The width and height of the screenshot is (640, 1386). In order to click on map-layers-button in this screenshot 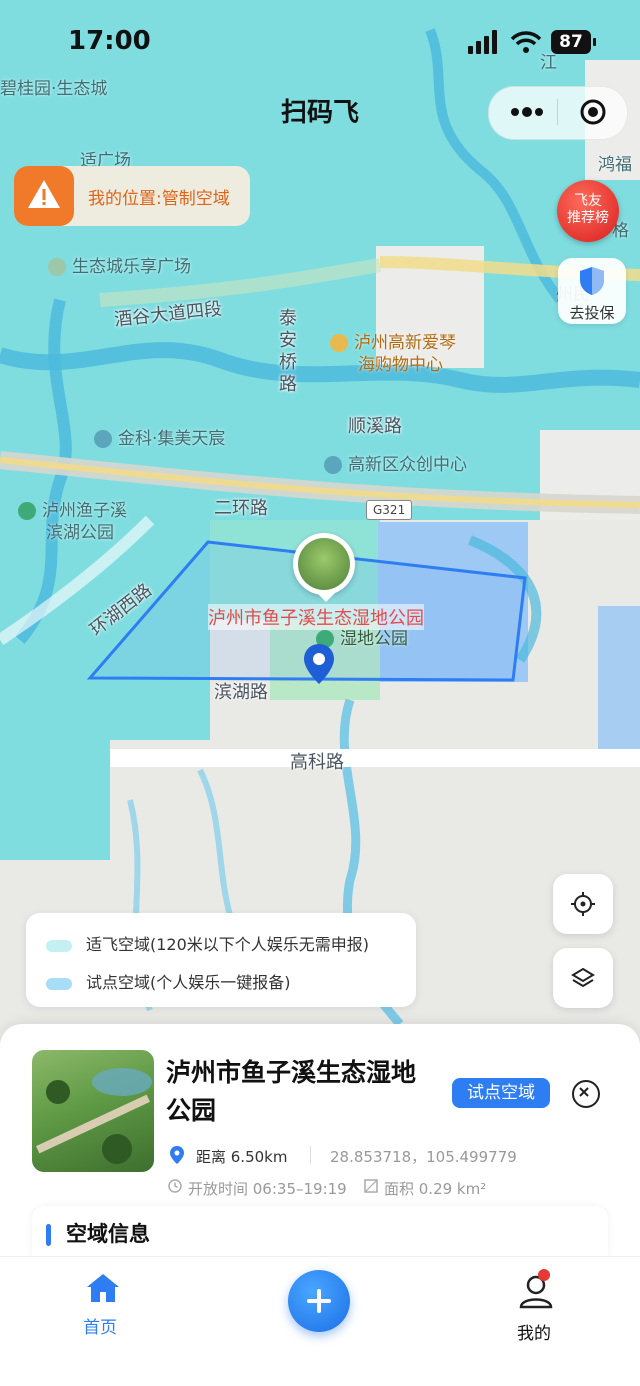, I will do `click(583, 978)`.